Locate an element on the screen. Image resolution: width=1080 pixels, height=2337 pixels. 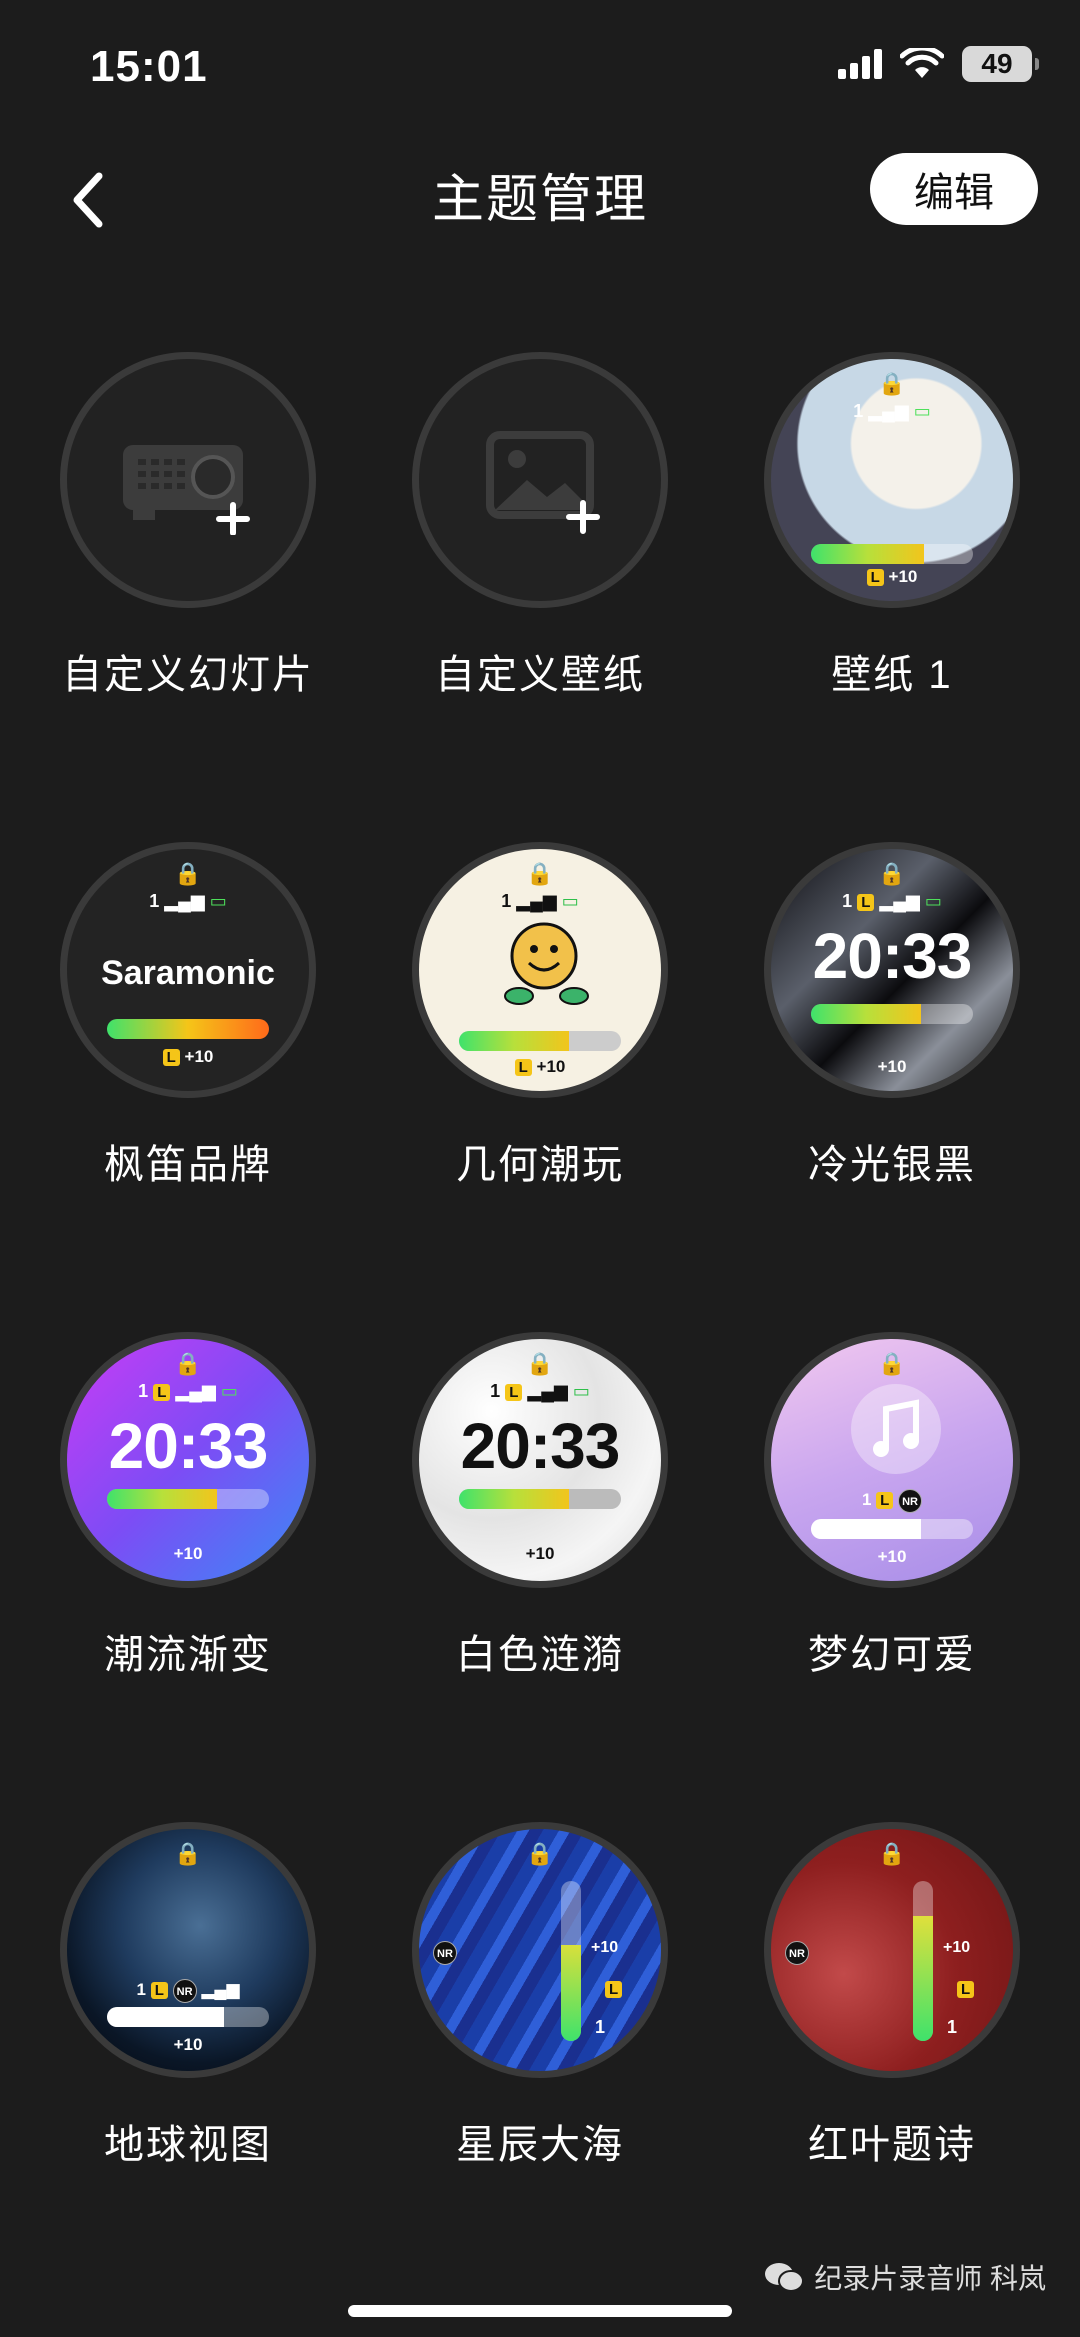
gain-value: +10 is located at coordinates (903, 576).